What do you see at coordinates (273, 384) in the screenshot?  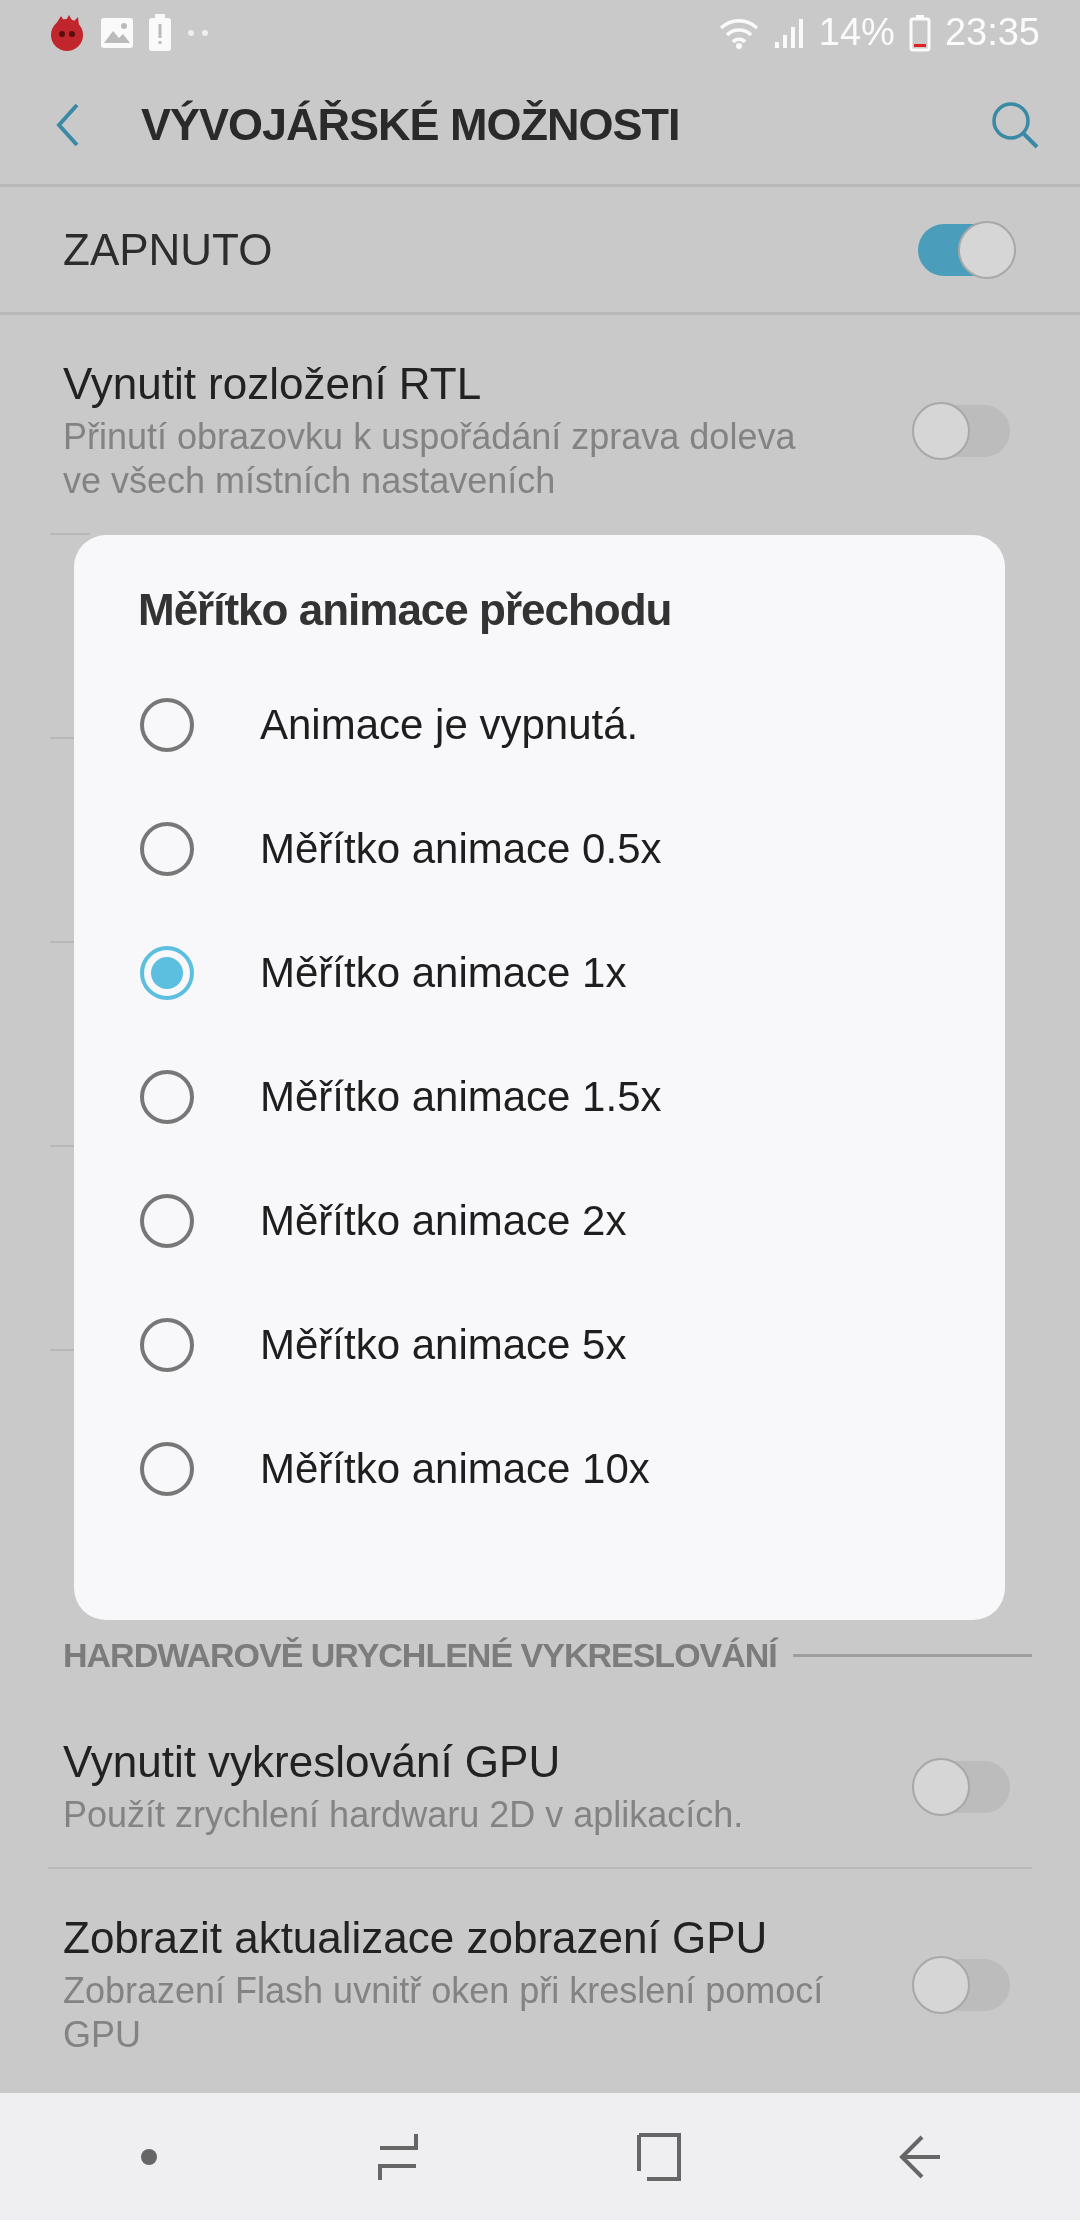 I see `setting-title: Vynutit rozložení RTL` at bounding box center [273, 384].